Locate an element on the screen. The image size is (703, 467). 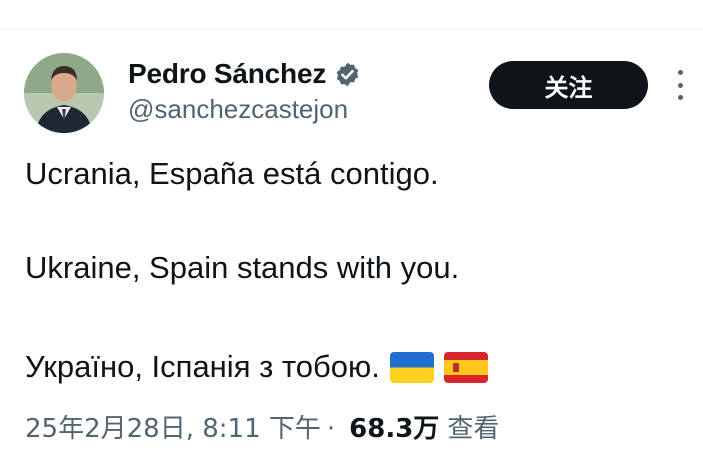
views-label: 查看 is located at coordinates (473, 426).